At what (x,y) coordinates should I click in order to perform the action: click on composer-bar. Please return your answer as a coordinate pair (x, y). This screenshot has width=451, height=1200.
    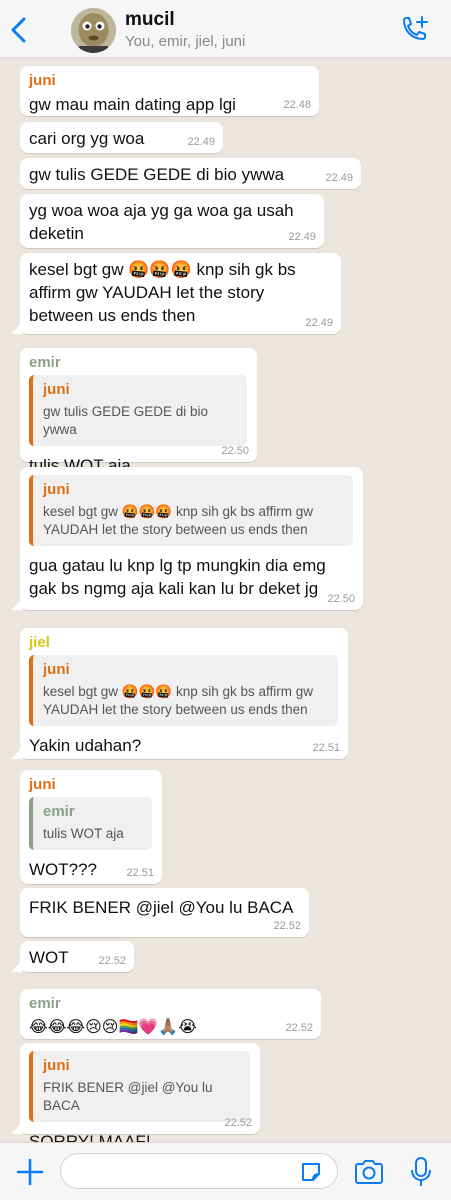
    Looking at the image, I should click on (225, 1171).